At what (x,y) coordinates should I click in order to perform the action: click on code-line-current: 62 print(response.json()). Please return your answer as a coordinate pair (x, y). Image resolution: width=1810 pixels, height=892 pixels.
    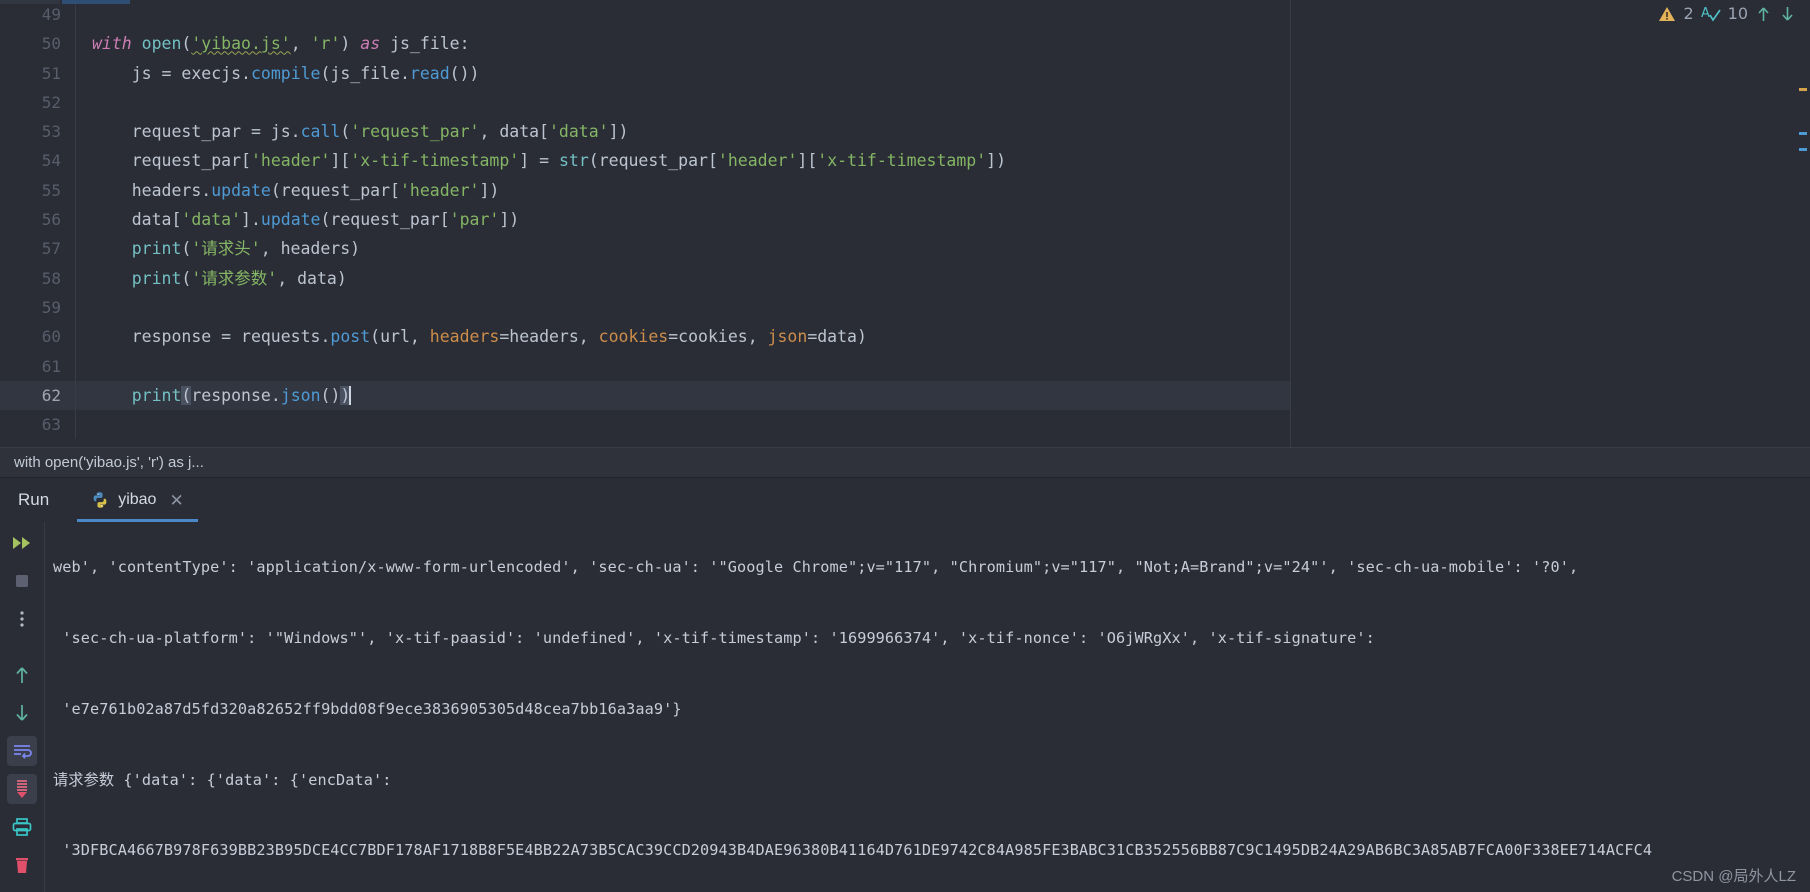
    Looking at the image, I should click on (645, 395).